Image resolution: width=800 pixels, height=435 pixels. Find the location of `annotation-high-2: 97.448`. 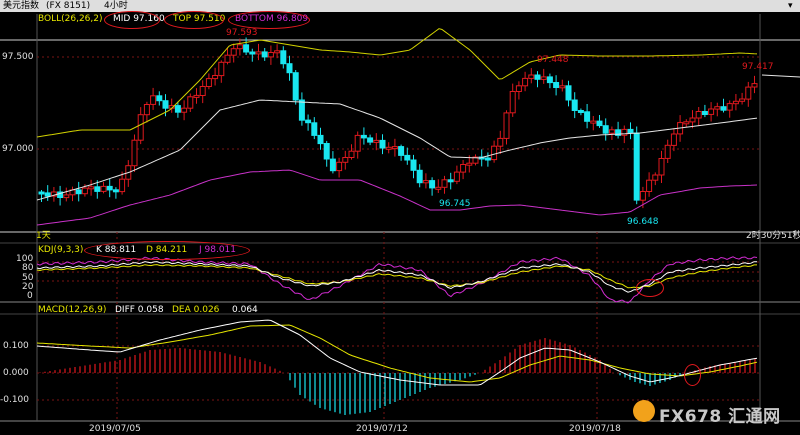

annotation-high-2: 97.448 is located at coordinates (553, 60).